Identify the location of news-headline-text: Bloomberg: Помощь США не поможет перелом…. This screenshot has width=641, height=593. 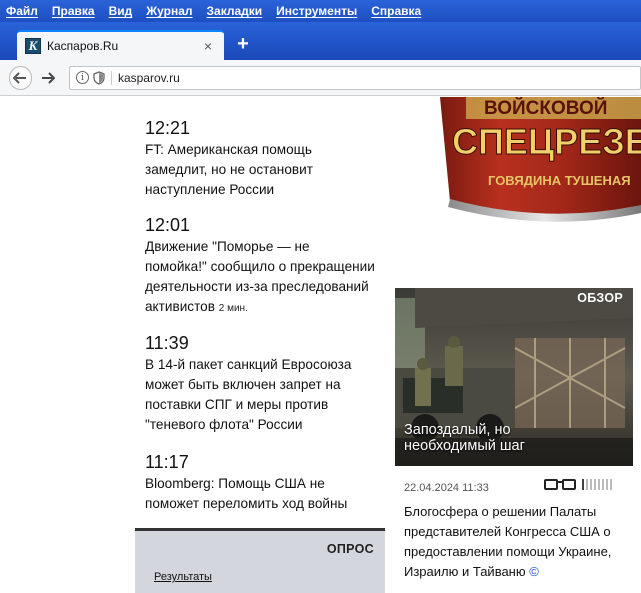
(246, 493).